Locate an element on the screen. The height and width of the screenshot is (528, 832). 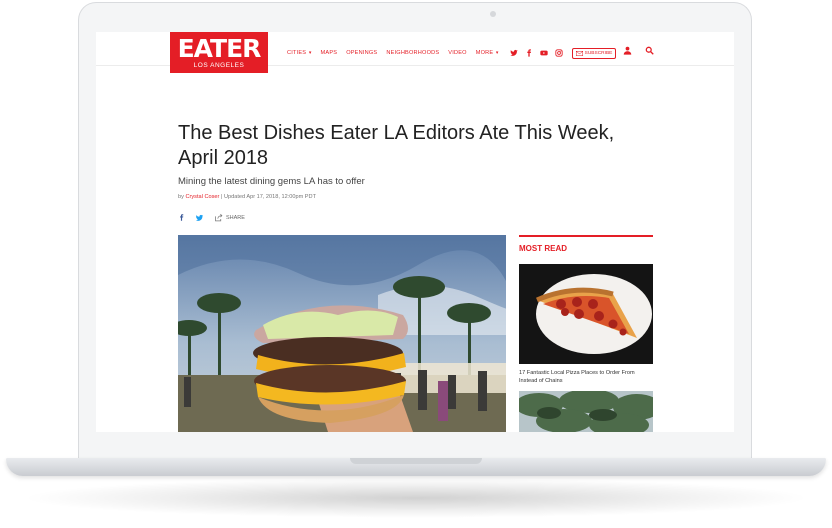
mail-icon is located at coordinates (579, 53).